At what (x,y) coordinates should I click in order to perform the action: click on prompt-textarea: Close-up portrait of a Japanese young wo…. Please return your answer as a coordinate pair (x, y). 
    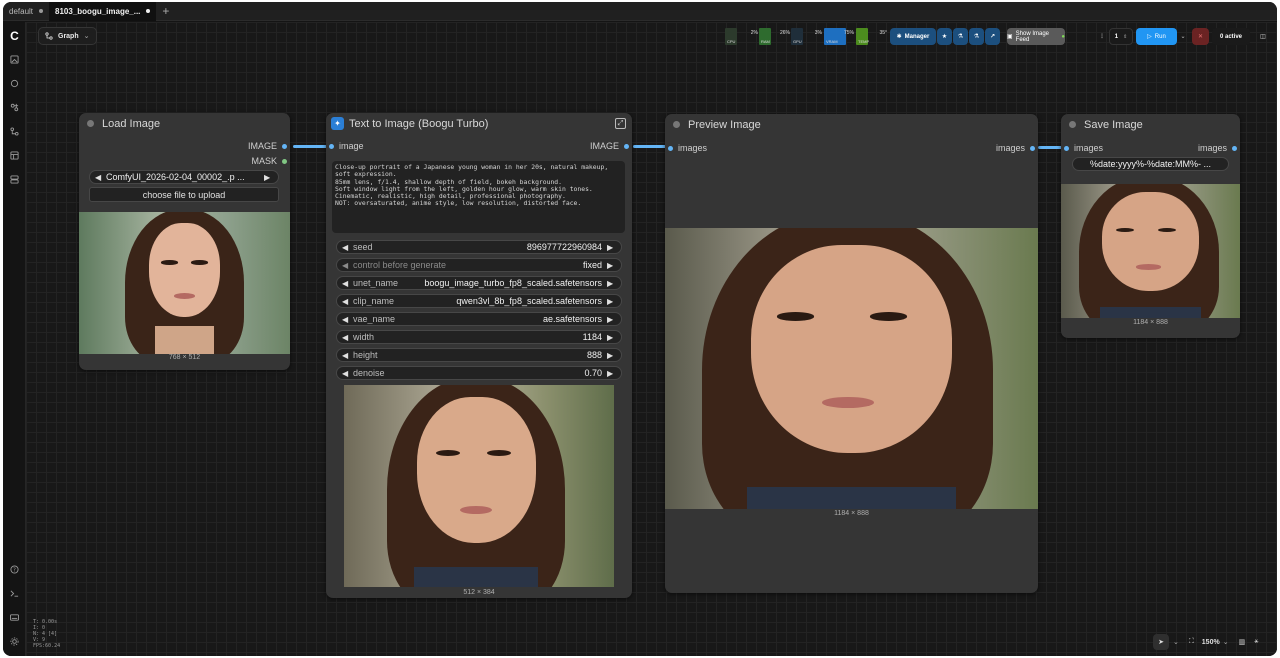
    Looking at the image, I should click on (478, 197).